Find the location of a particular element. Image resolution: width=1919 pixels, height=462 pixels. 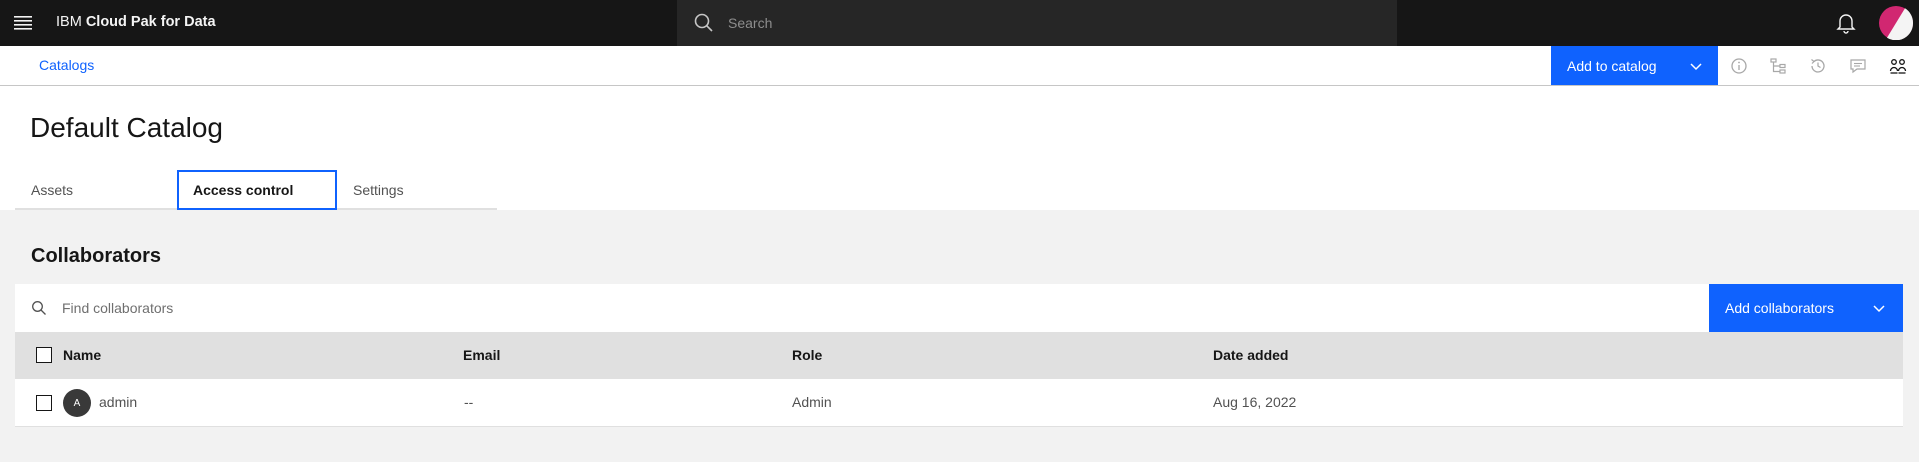

tab-assets: Assets is located at coordinates (96, 190).